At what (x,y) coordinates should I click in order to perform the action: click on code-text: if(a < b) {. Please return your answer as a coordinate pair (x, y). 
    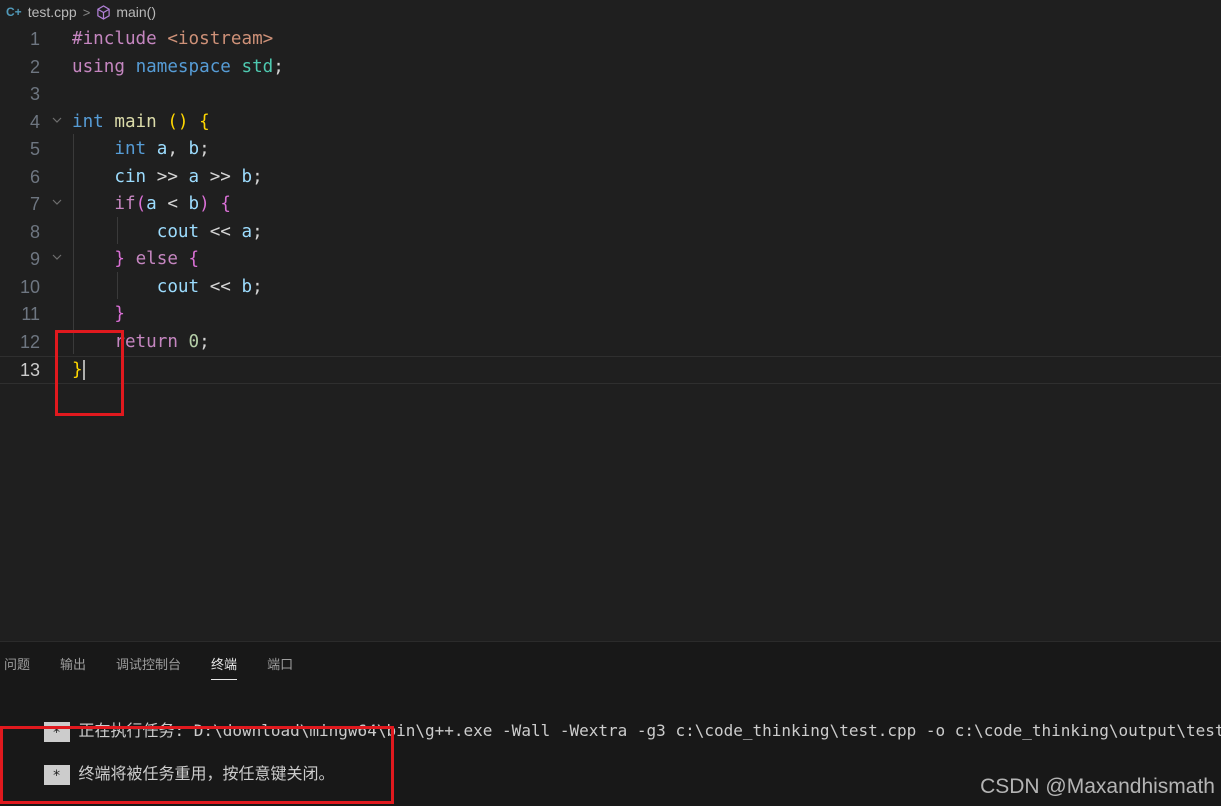
    Looking at the image, I should click on (151, 205).